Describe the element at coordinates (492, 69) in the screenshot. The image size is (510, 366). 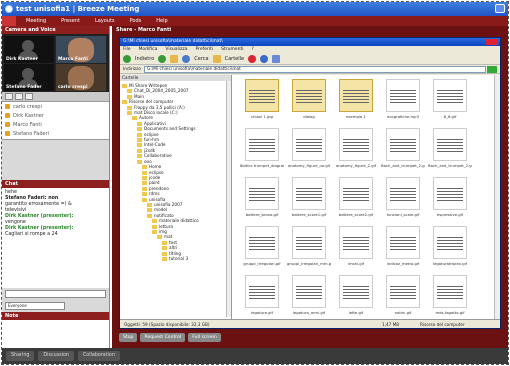
I see `go-button` at that location.